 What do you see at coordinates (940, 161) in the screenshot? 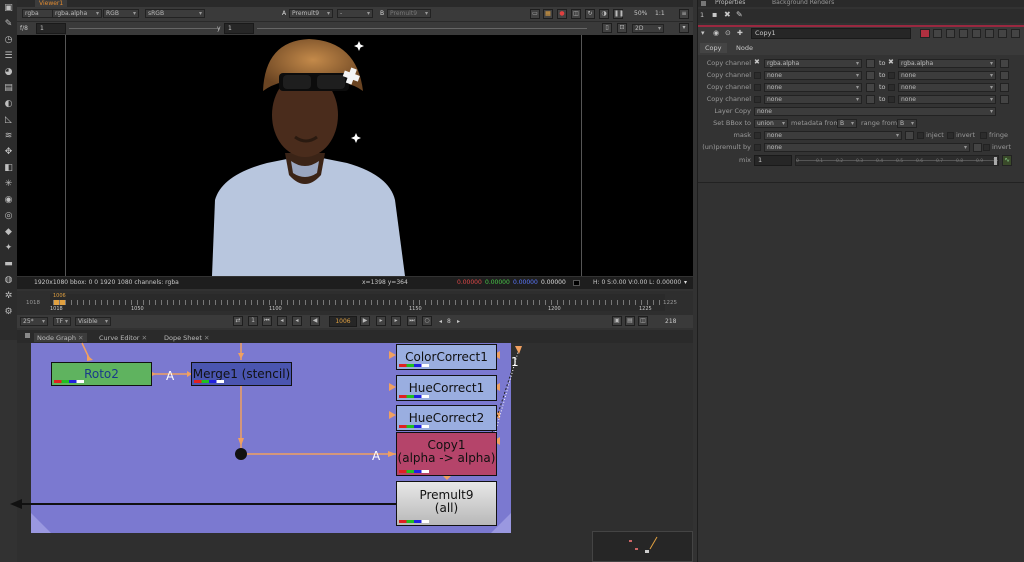
I see `mix-tick-7: 0.7` at bounding box center [940, 161].